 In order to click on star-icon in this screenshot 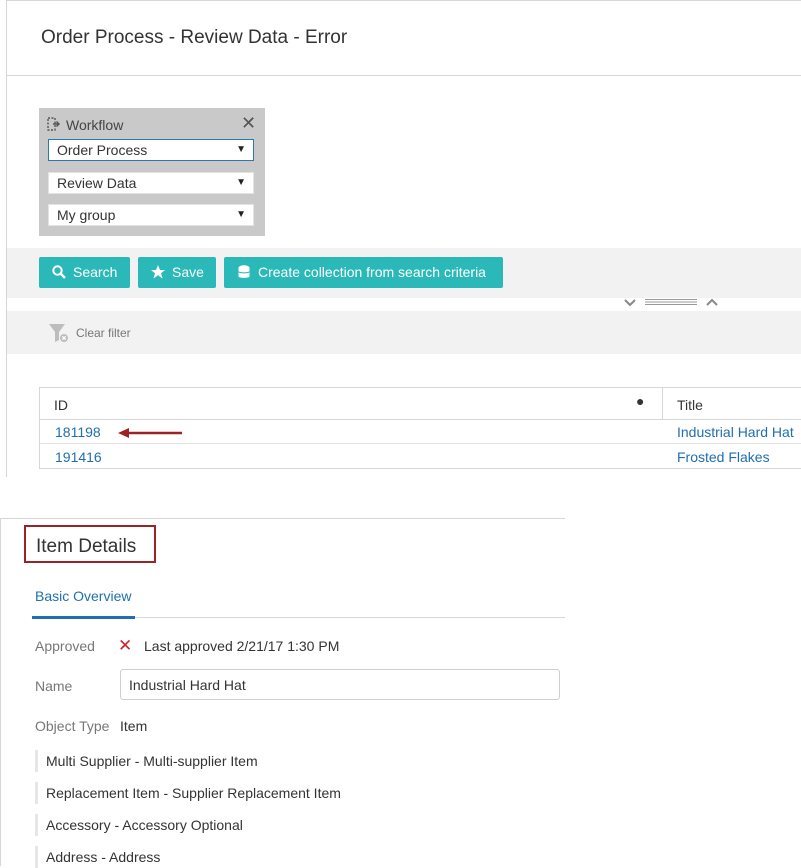, I will do `click(158, 272)`.